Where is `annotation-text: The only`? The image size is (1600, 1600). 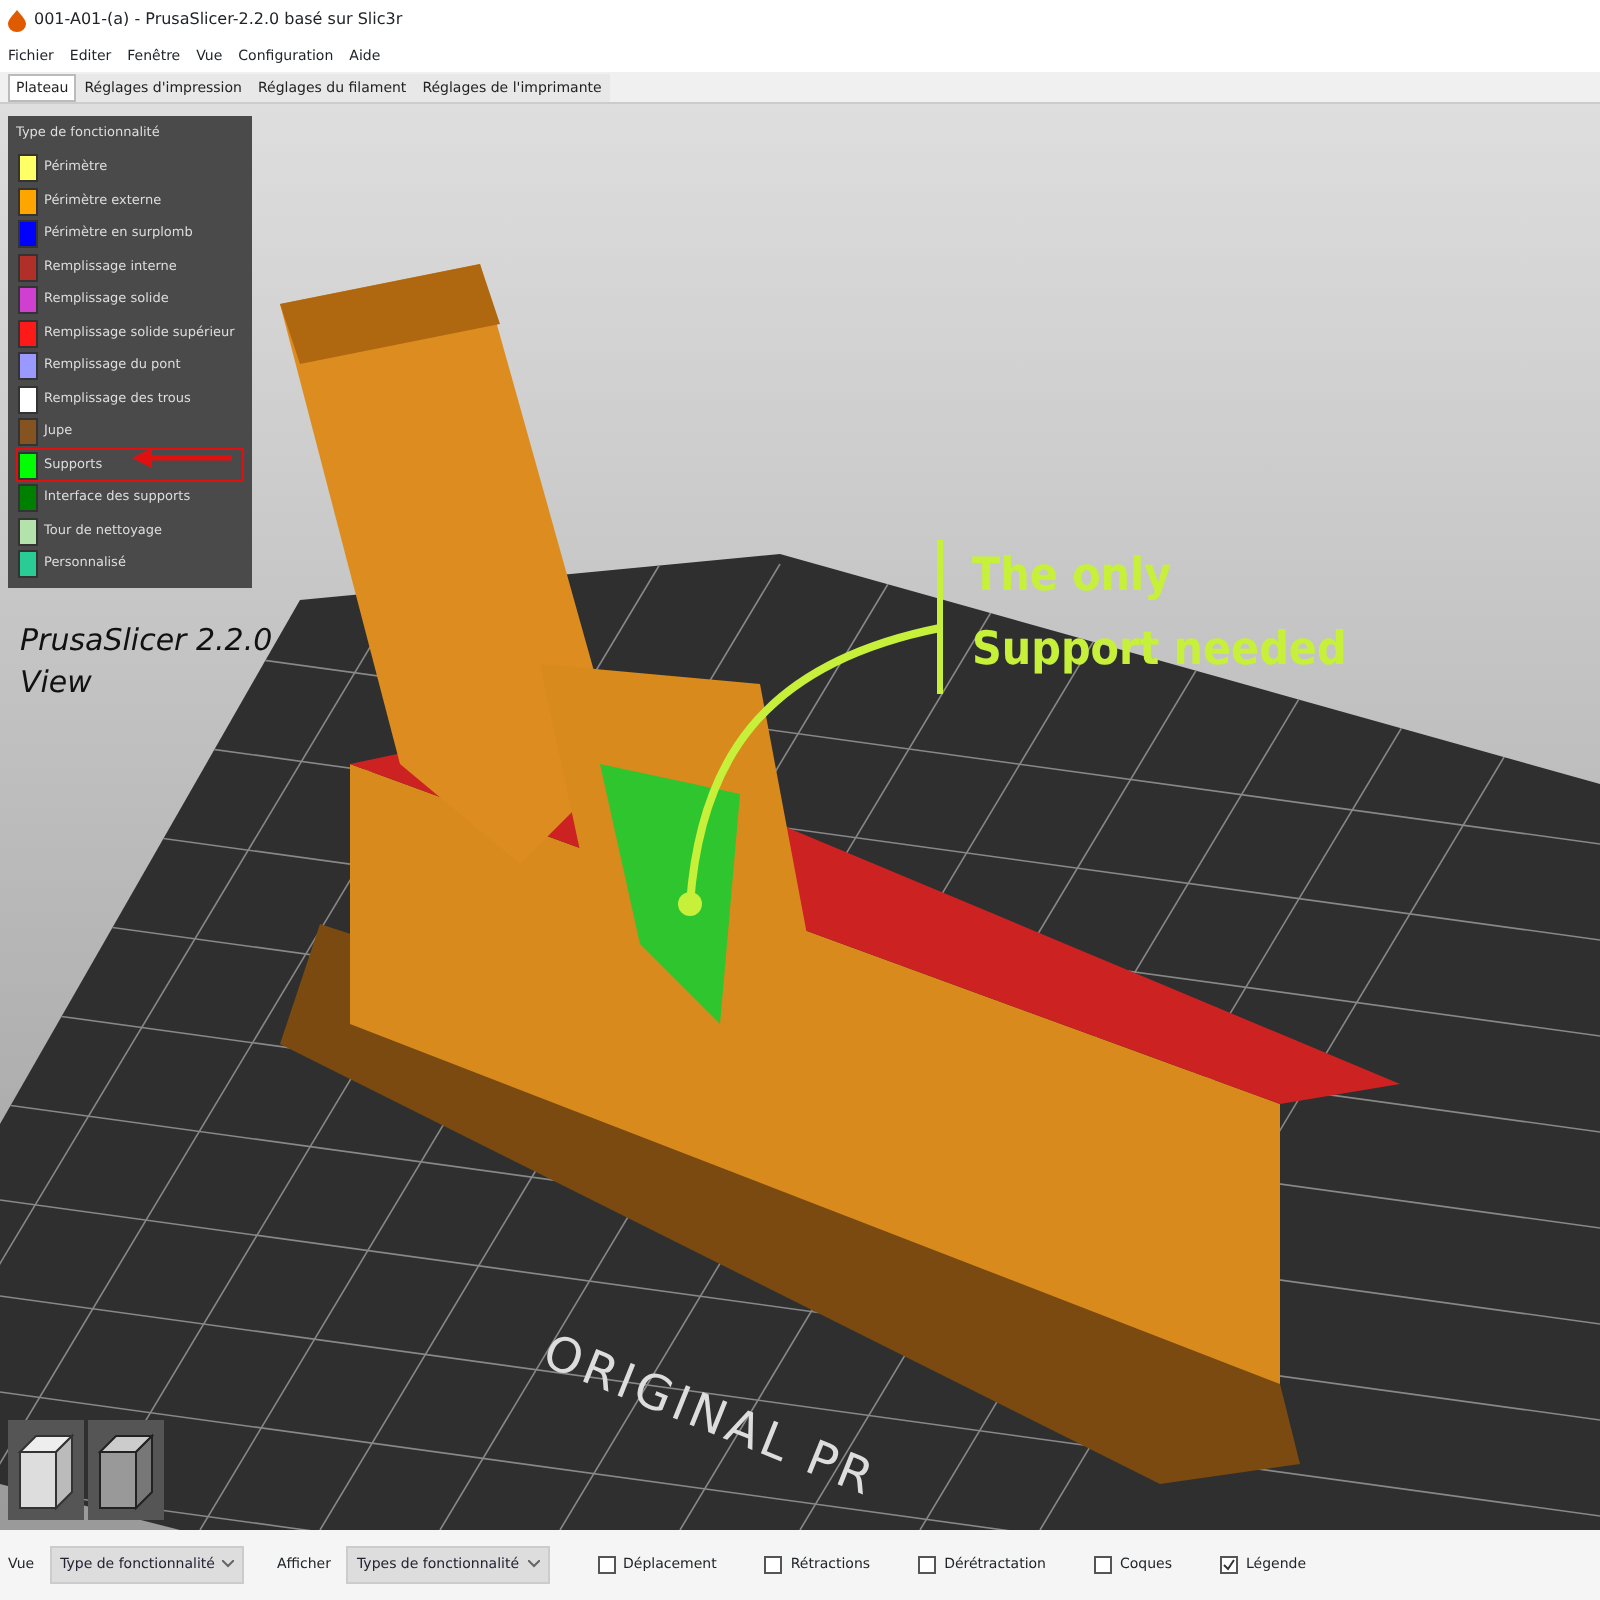 annotation-text: The only is located at coordinates (1073, 577).